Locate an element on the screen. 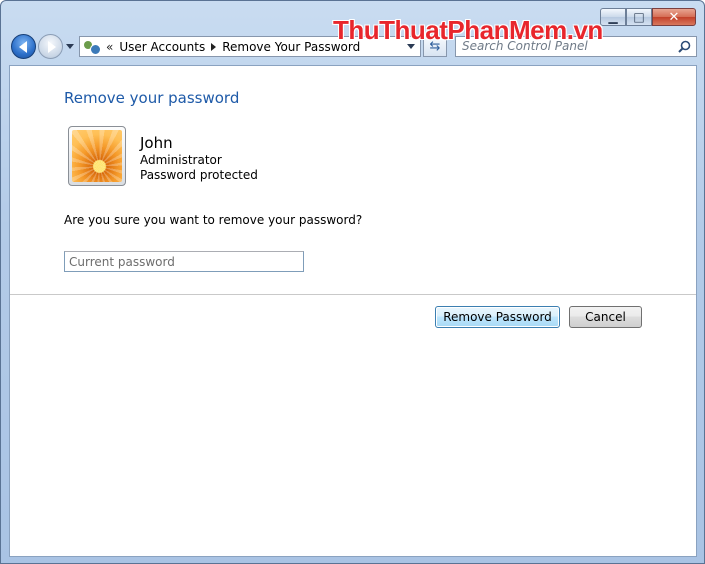 This screenshot has width=705, height=564. flower-picture-icon is located at coordinates (97, 156).